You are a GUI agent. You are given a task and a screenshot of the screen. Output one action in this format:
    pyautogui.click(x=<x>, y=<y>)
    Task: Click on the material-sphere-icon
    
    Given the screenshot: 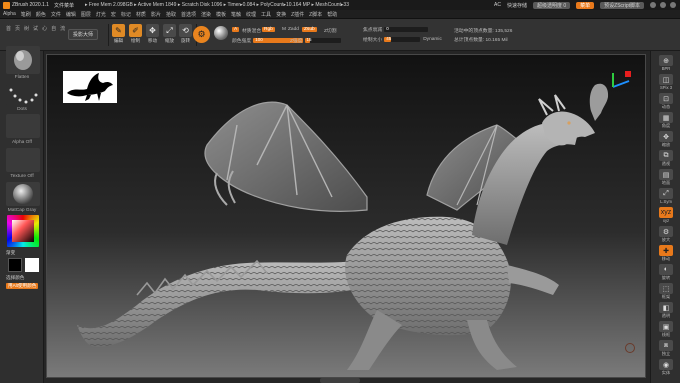 What is the action you would take?
    pyautogui.click(x=221, y=33)
    